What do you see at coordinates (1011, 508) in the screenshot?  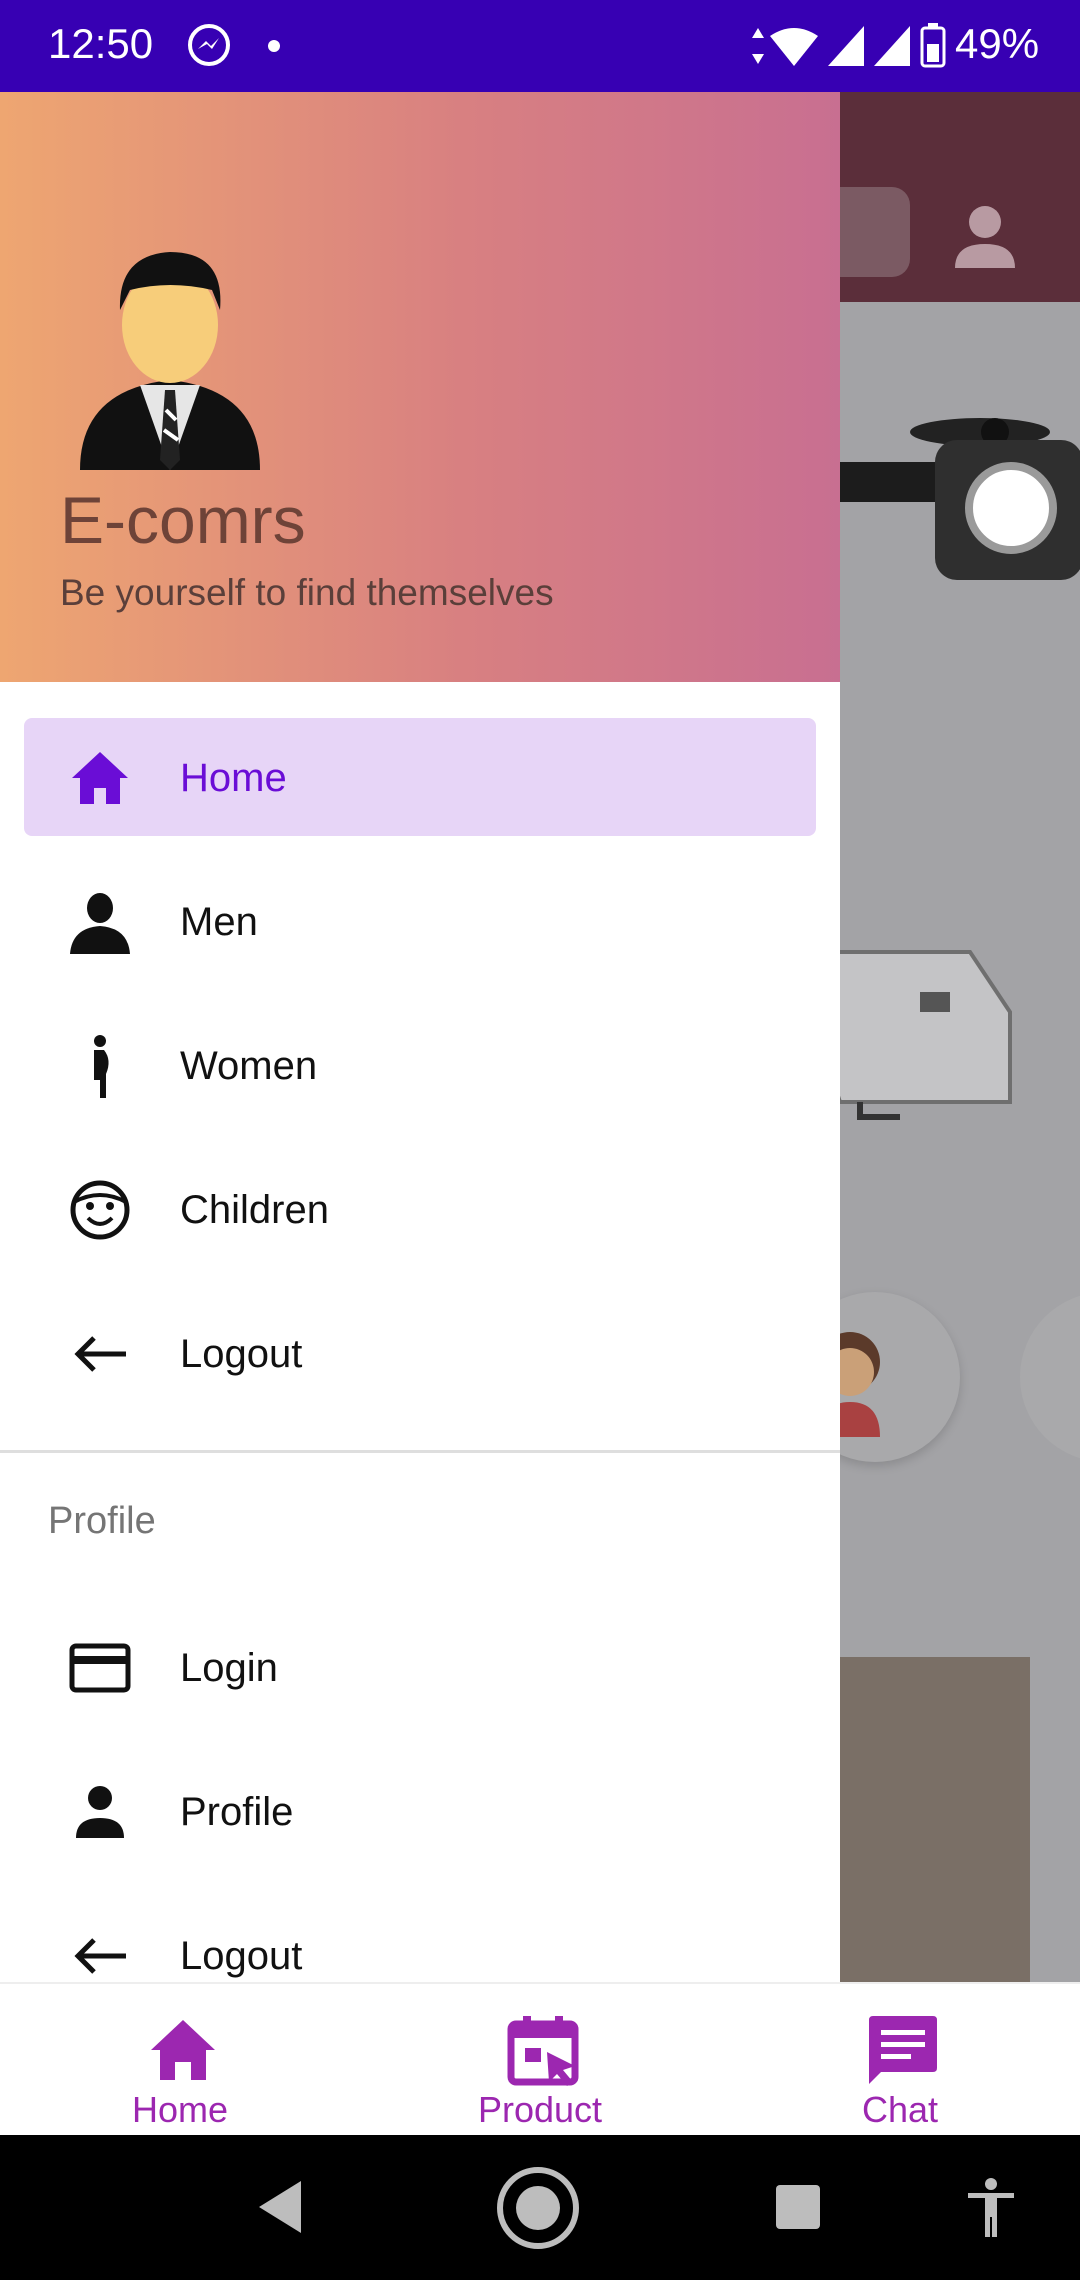 I see `record-circle-icon` at bounding box center [1011, 508].